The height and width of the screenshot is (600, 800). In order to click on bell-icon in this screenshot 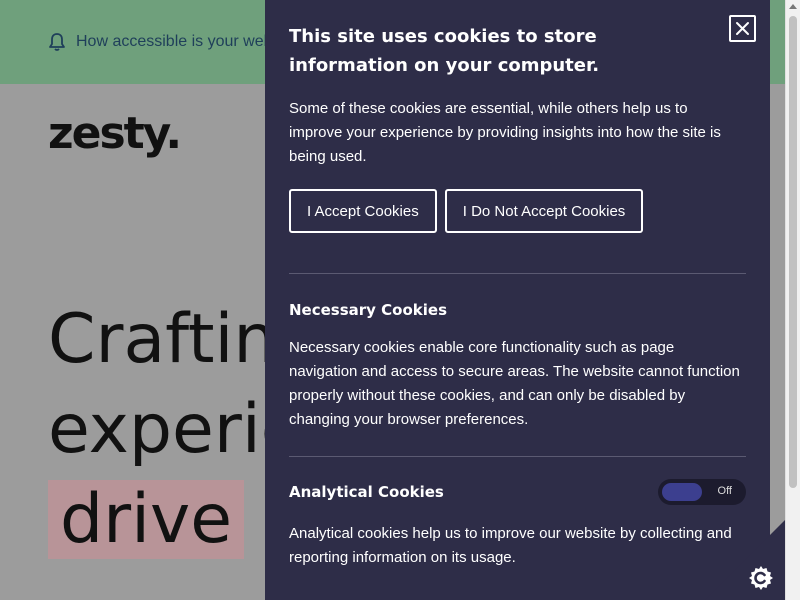, I will do `click(57, 42)`.